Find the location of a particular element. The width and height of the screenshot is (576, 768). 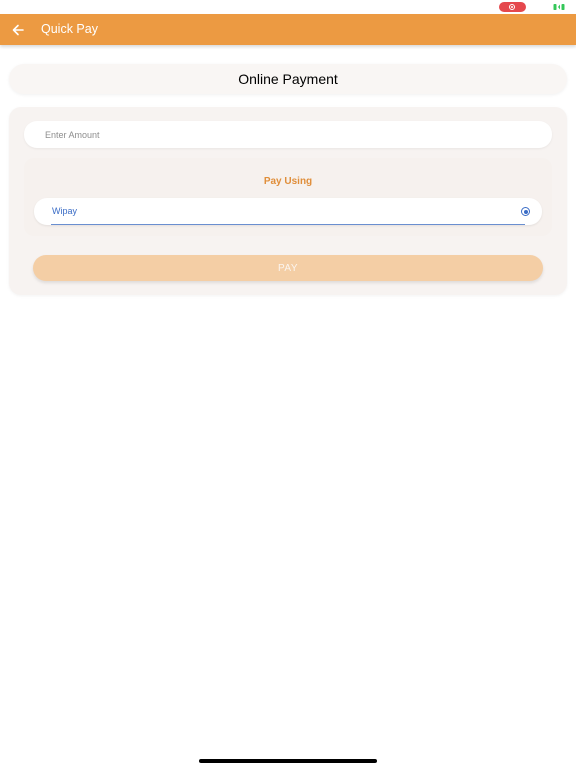

payment-method-wipay: Wipay is located at coordinates (288, 211).